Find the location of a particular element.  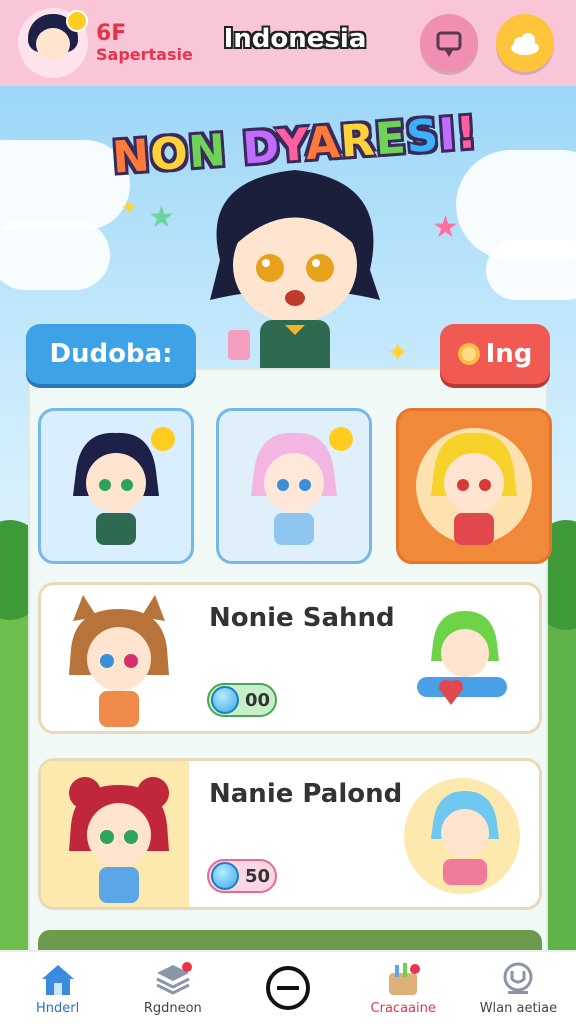

nav-home: Hnderl is located at coordinates (57, 988).